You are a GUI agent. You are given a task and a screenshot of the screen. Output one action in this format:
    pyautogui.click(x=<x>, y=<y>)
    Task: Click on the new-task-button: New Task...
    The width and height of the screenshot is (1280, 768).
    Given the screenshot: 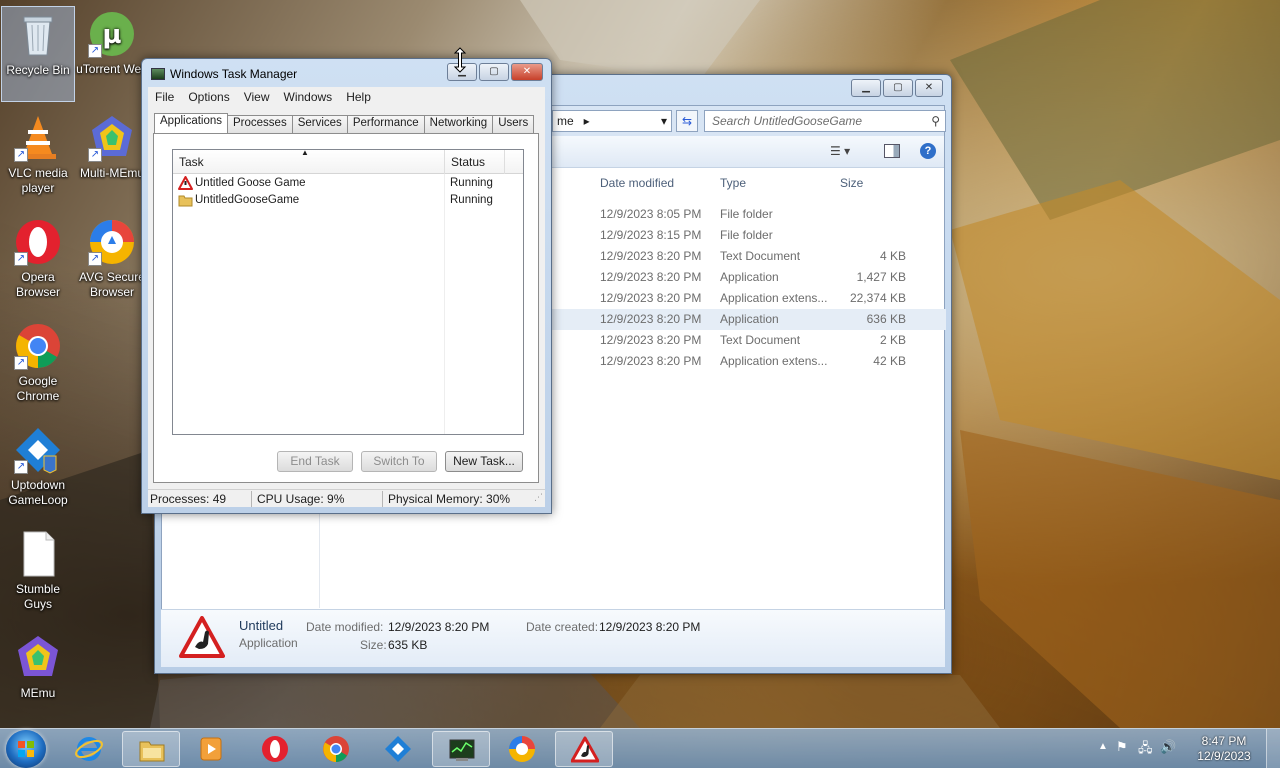 What is the action you would take?
    pyautogui.click(x=484, y=461)
    